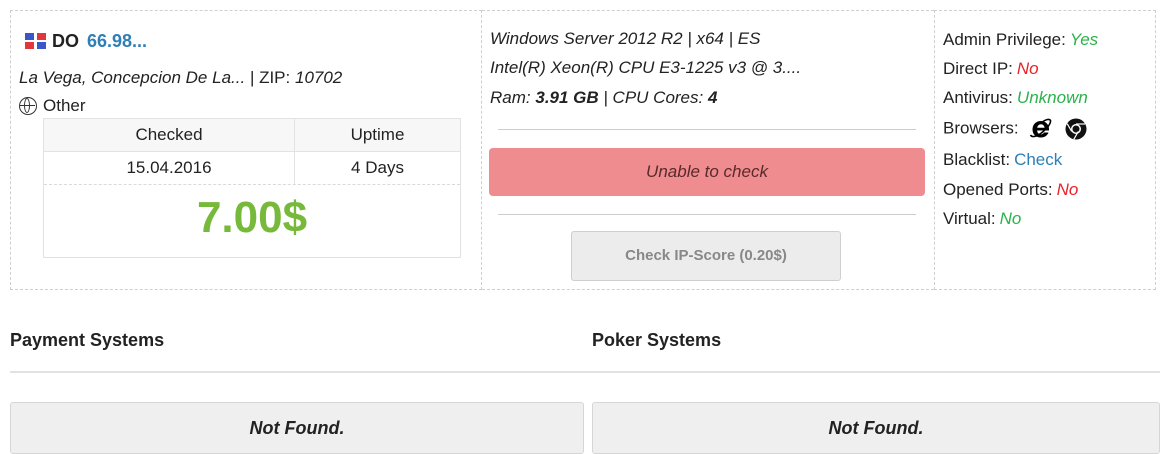 This screenshot has width=1165, height=454. I want to click on blacklist-row: Blacklist: Check, so click(1002, 160).